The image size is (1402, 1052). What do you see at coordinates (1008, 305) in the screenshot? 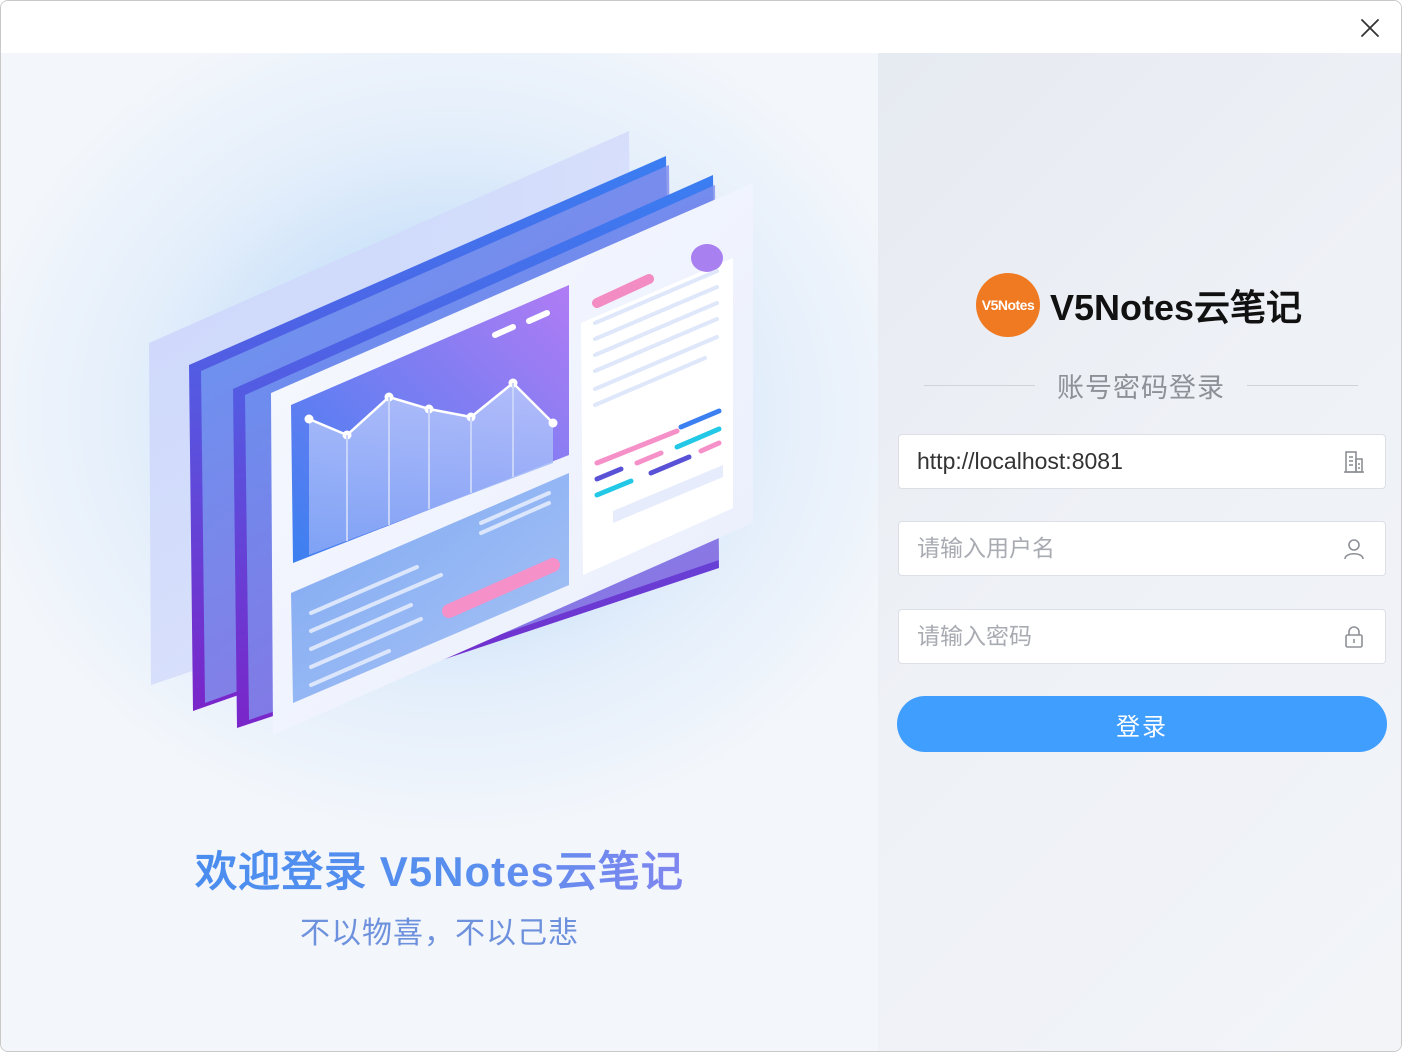
I see `brand-logo: V5Notes` at bounding box center [1008, 305].